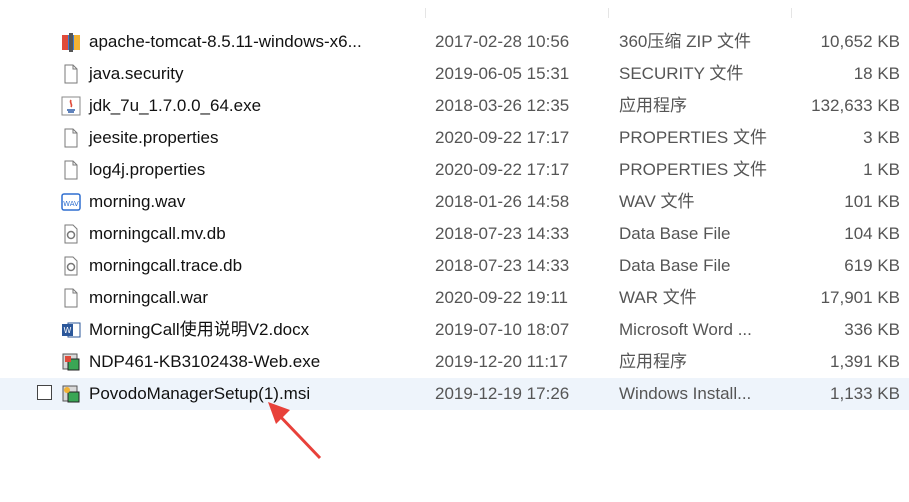 The height and width of the screenshot is (502, 909). What do you see at coordinates (149, 297) in the screenshot?
I see `file-name: morningcall.war` at bounding box center [149, 297].